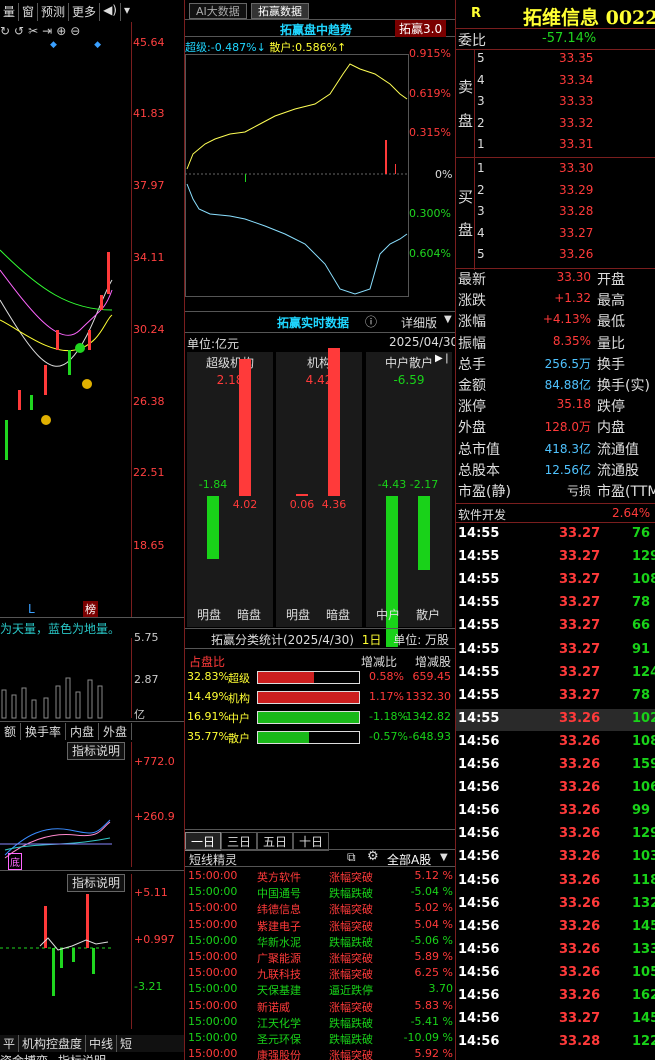 The height and width of the screenshot is (1060, 655). Describe the element at coordinates (555, 582) in the screenshot. I see `tick-row: 14:55 33.27 108` at that location.